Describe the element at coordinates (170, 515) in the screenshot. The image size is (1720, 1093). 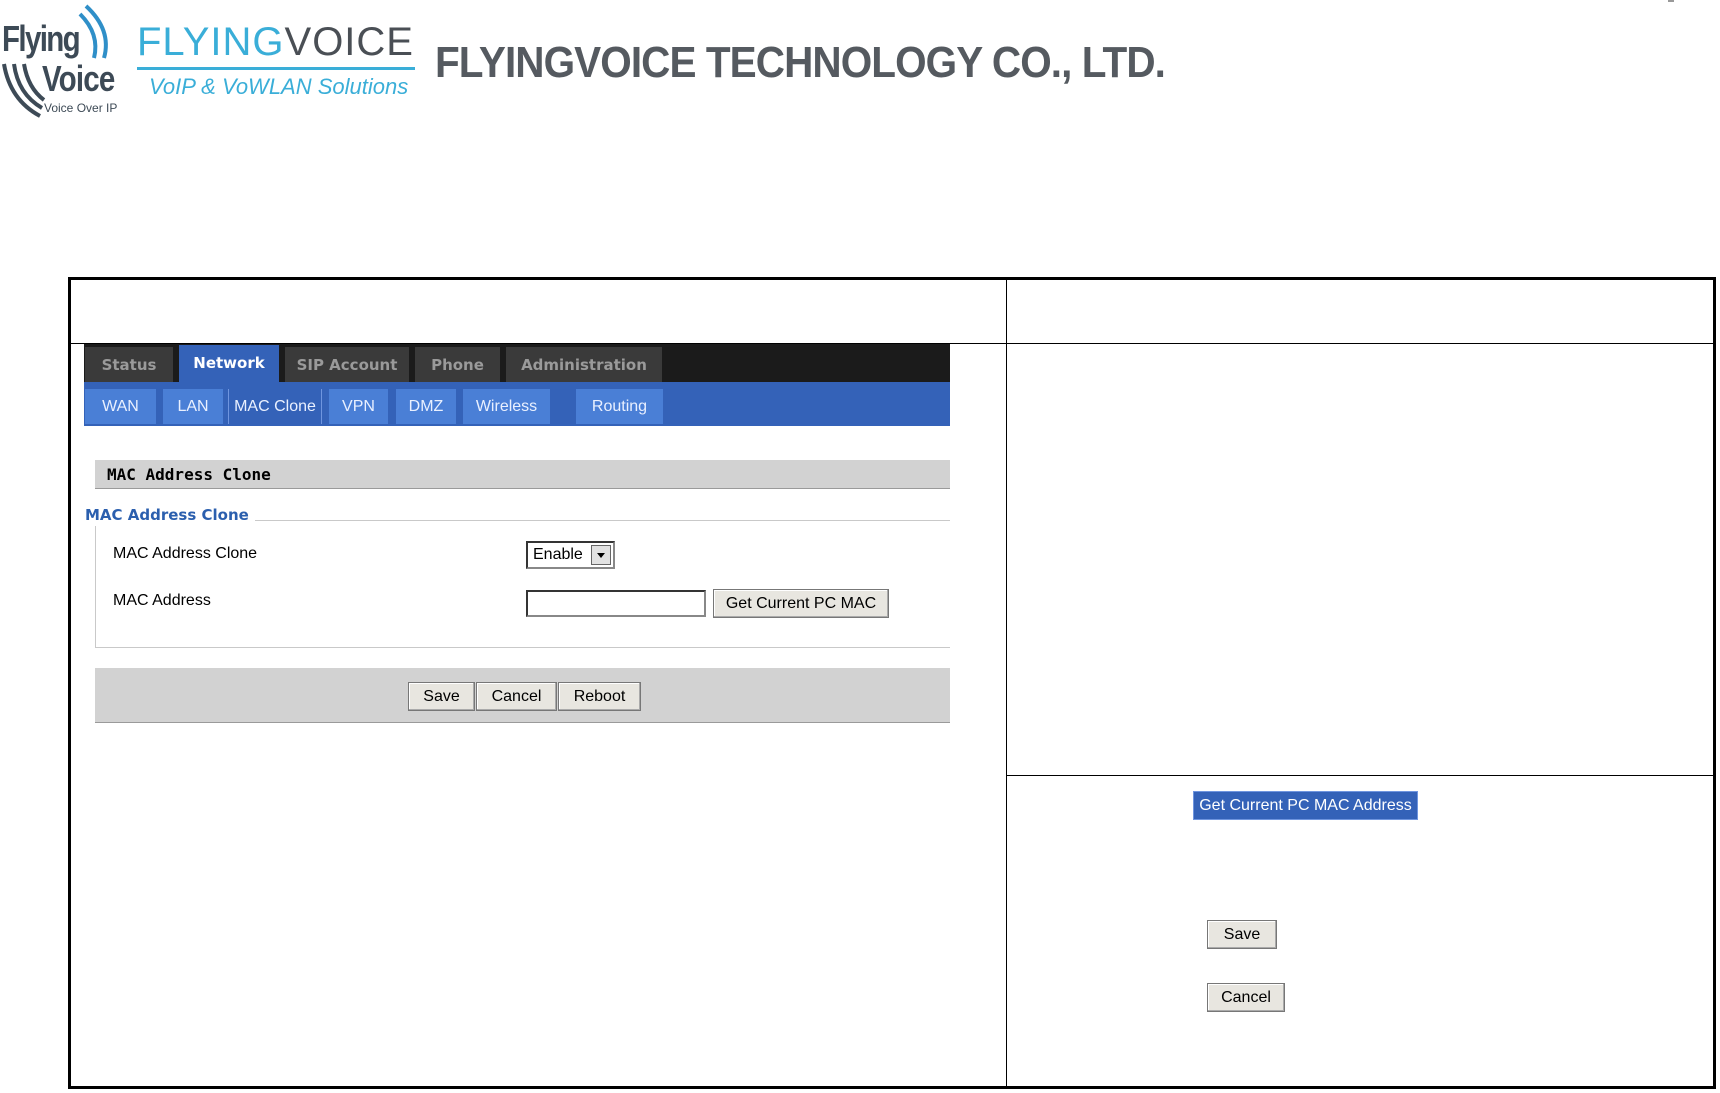
I see `fieldset-legend: MAC Address Clone` at that location.